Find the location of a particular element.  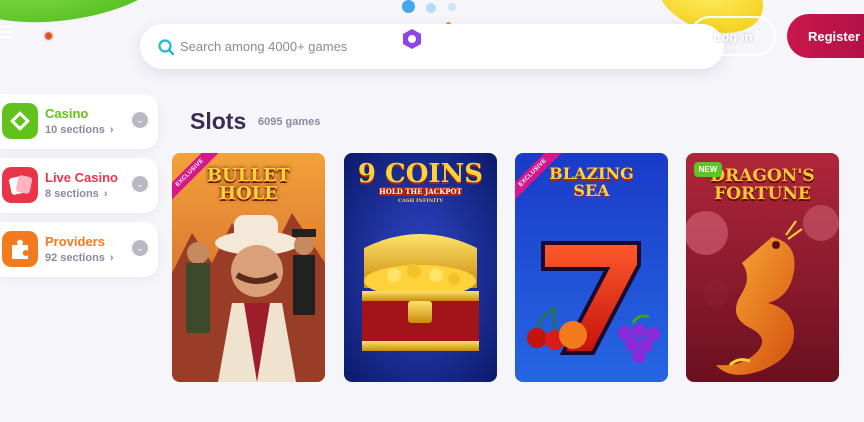

sidebar-item-casino: Casino 10 sections › ⌄ is located at coordinates (79, 121).